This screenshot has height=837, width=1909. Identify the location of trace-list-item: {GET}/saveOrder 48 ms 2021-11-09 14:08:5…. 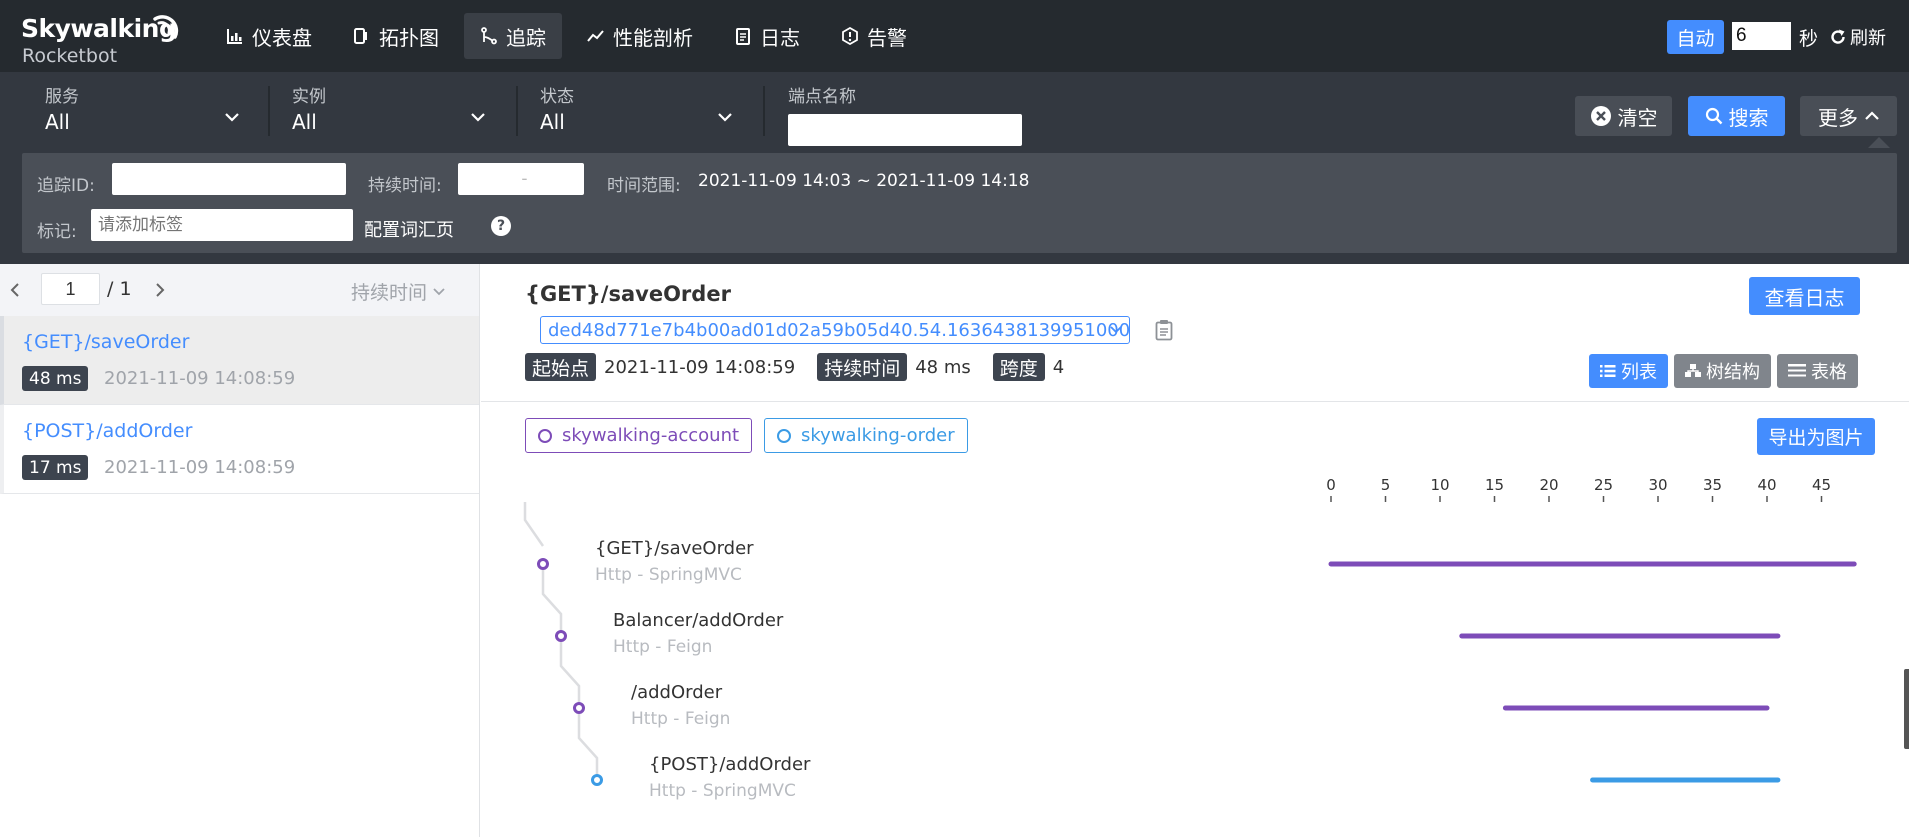
(239, 360).